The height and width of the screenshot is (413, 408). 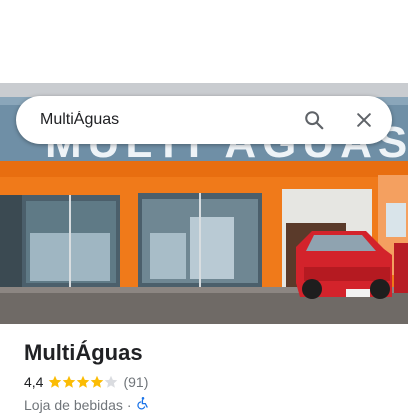 What do you see at coordinates (73, 404) in the screenshot?
I see `category-label: Loja de bebidas` at bounding box center [73, 404].